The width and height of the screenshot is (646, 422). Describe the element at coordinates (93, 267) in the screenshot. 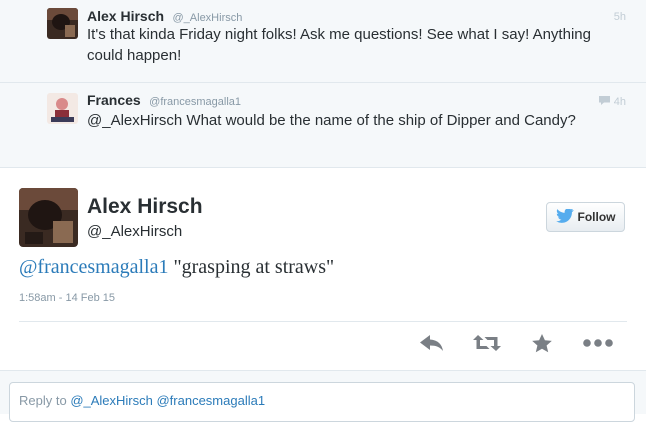

I see `mention-link: @francesmagalla1` at that location.